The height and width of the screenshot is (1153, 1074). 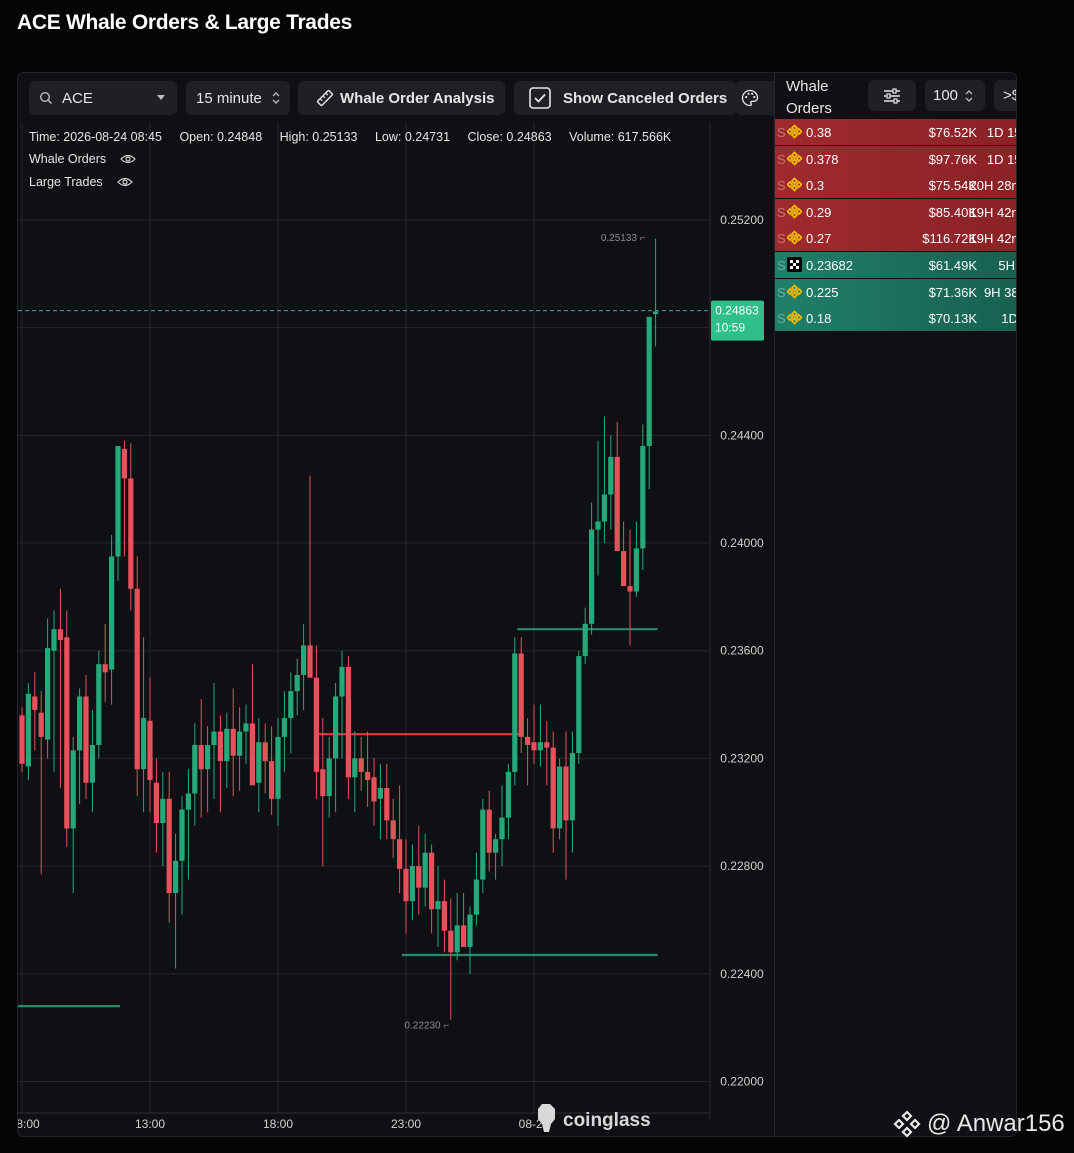 I want to click on min-value-value: >$10.0(, so click(x=1009, y=95).